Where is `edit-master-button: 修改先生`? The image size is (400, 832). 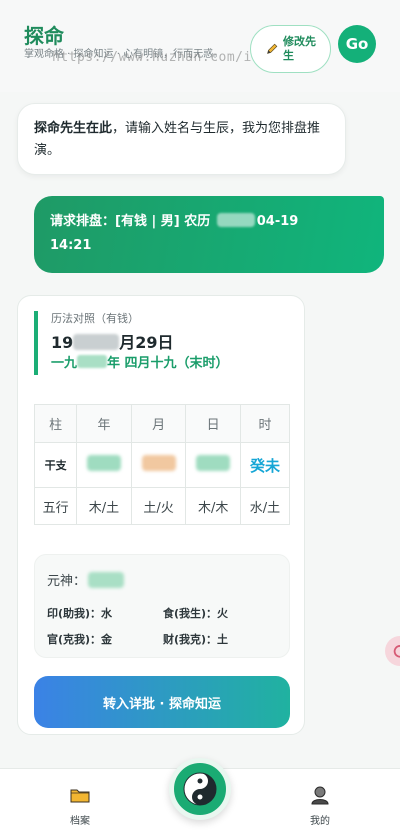
edit-master-button: 修改先生 is located at coordinates (290, 49).